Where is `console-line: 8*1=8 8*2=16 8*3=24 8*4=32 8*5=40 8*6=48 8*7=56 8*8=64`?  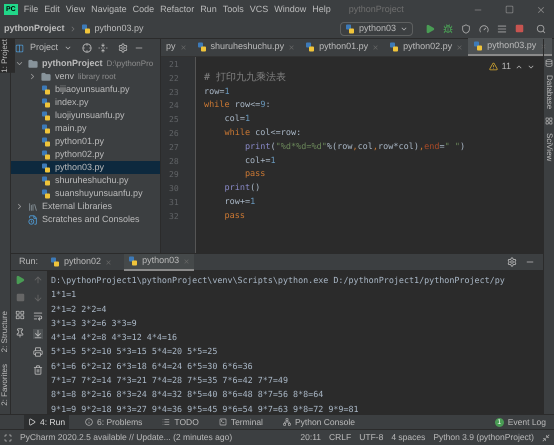
console-line: 8*1=8 8*2=16 8*3=24 8*4=32 8*5=40 8*6=48 8*7=56 8*8=64 is located at coordinates (187, 395).